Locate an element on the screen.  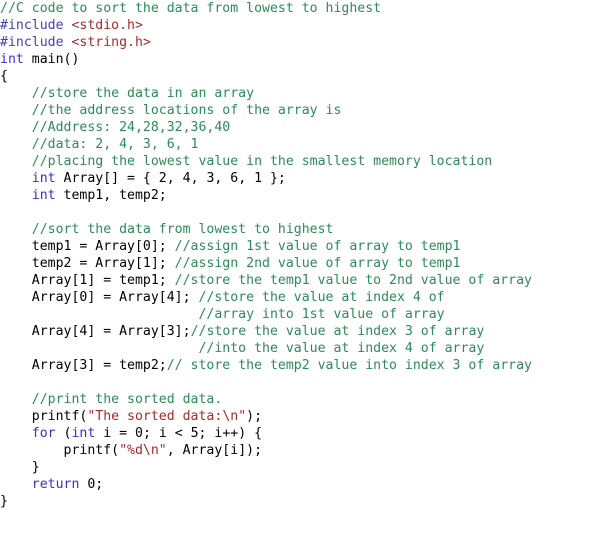
code-line: //Address: 24,28,32,36,40 is located at coordinates (295, 127).